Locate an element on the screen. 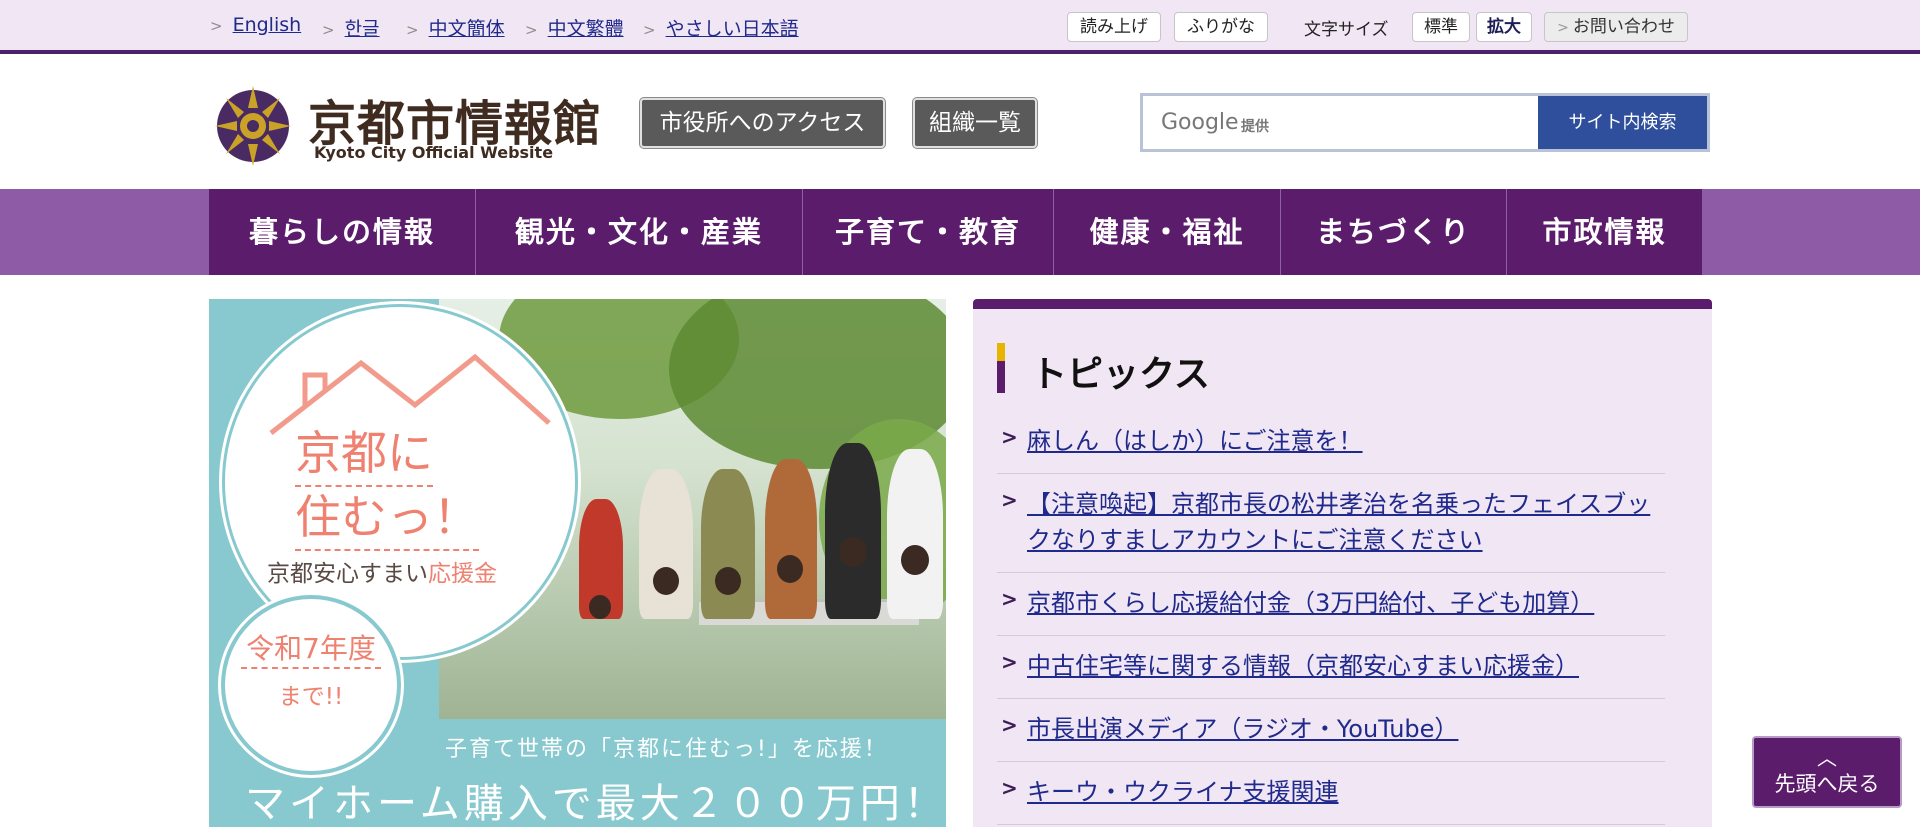 The image size is (1920, 827). furigana-button: ふりがな is located at coordinates (1221, 27).